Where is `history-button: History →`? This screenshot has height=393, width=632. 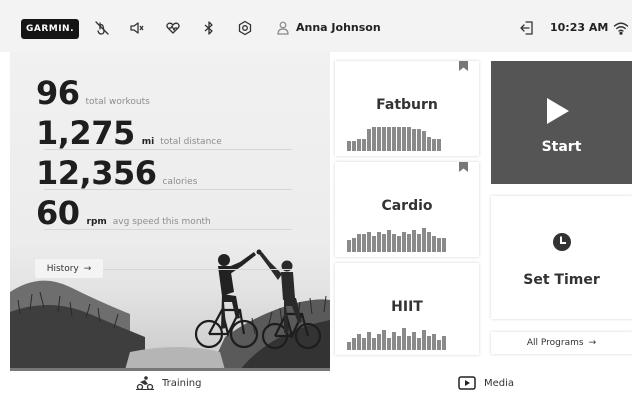
history-button: History → is located at coordinates (69, 268).